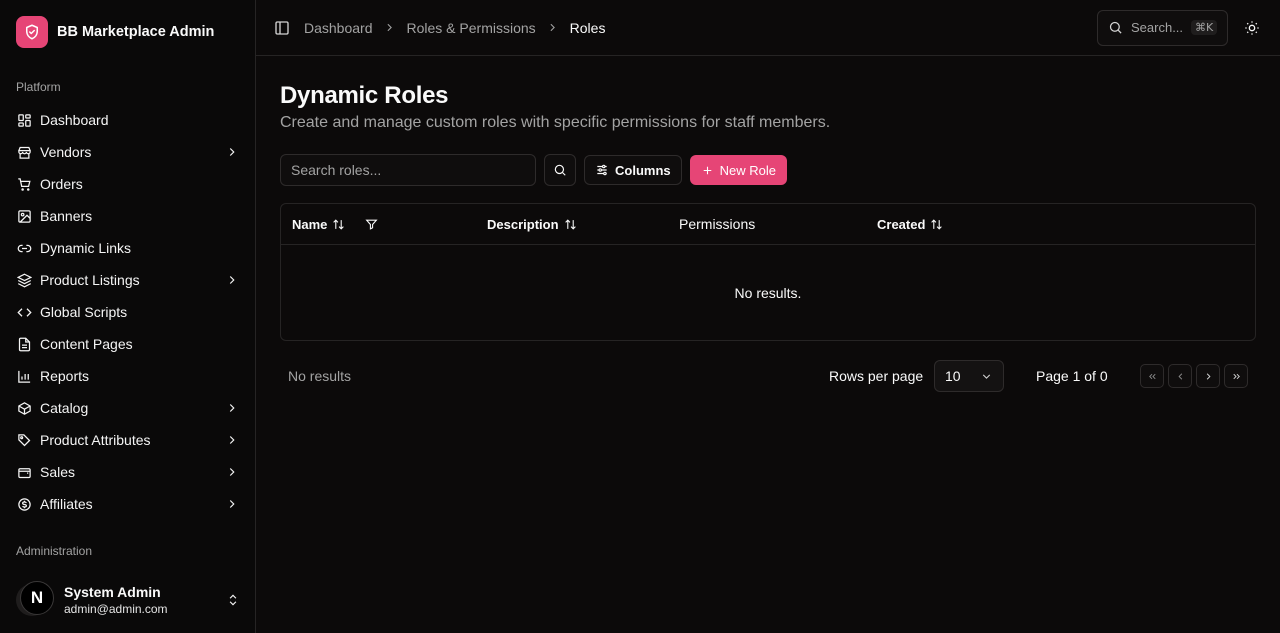 This screenshot has width=1280, height=633. I want to click on sidebar-item-catalog: Catalog, so click(128, 408).